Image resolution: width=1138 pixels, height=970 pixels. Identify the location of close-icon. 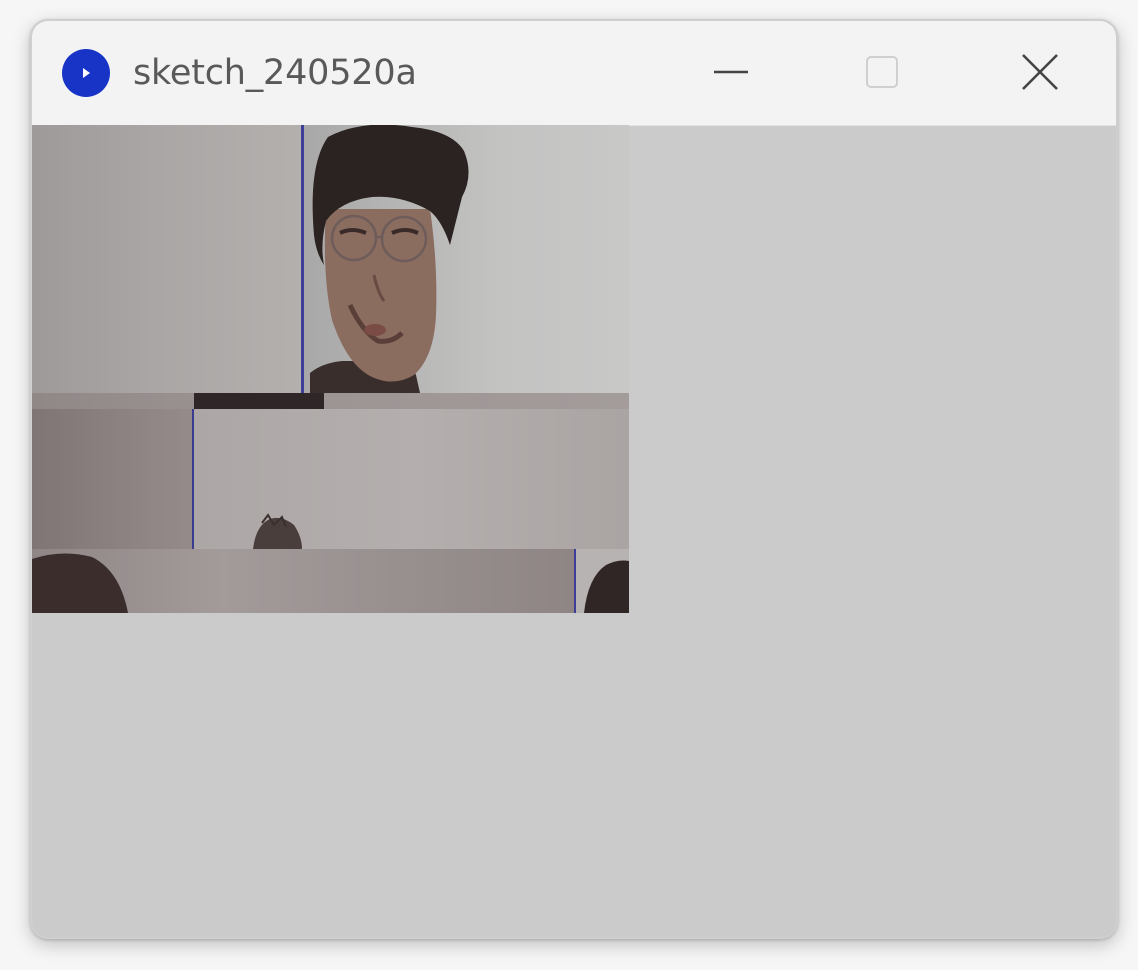
(1040, 72).